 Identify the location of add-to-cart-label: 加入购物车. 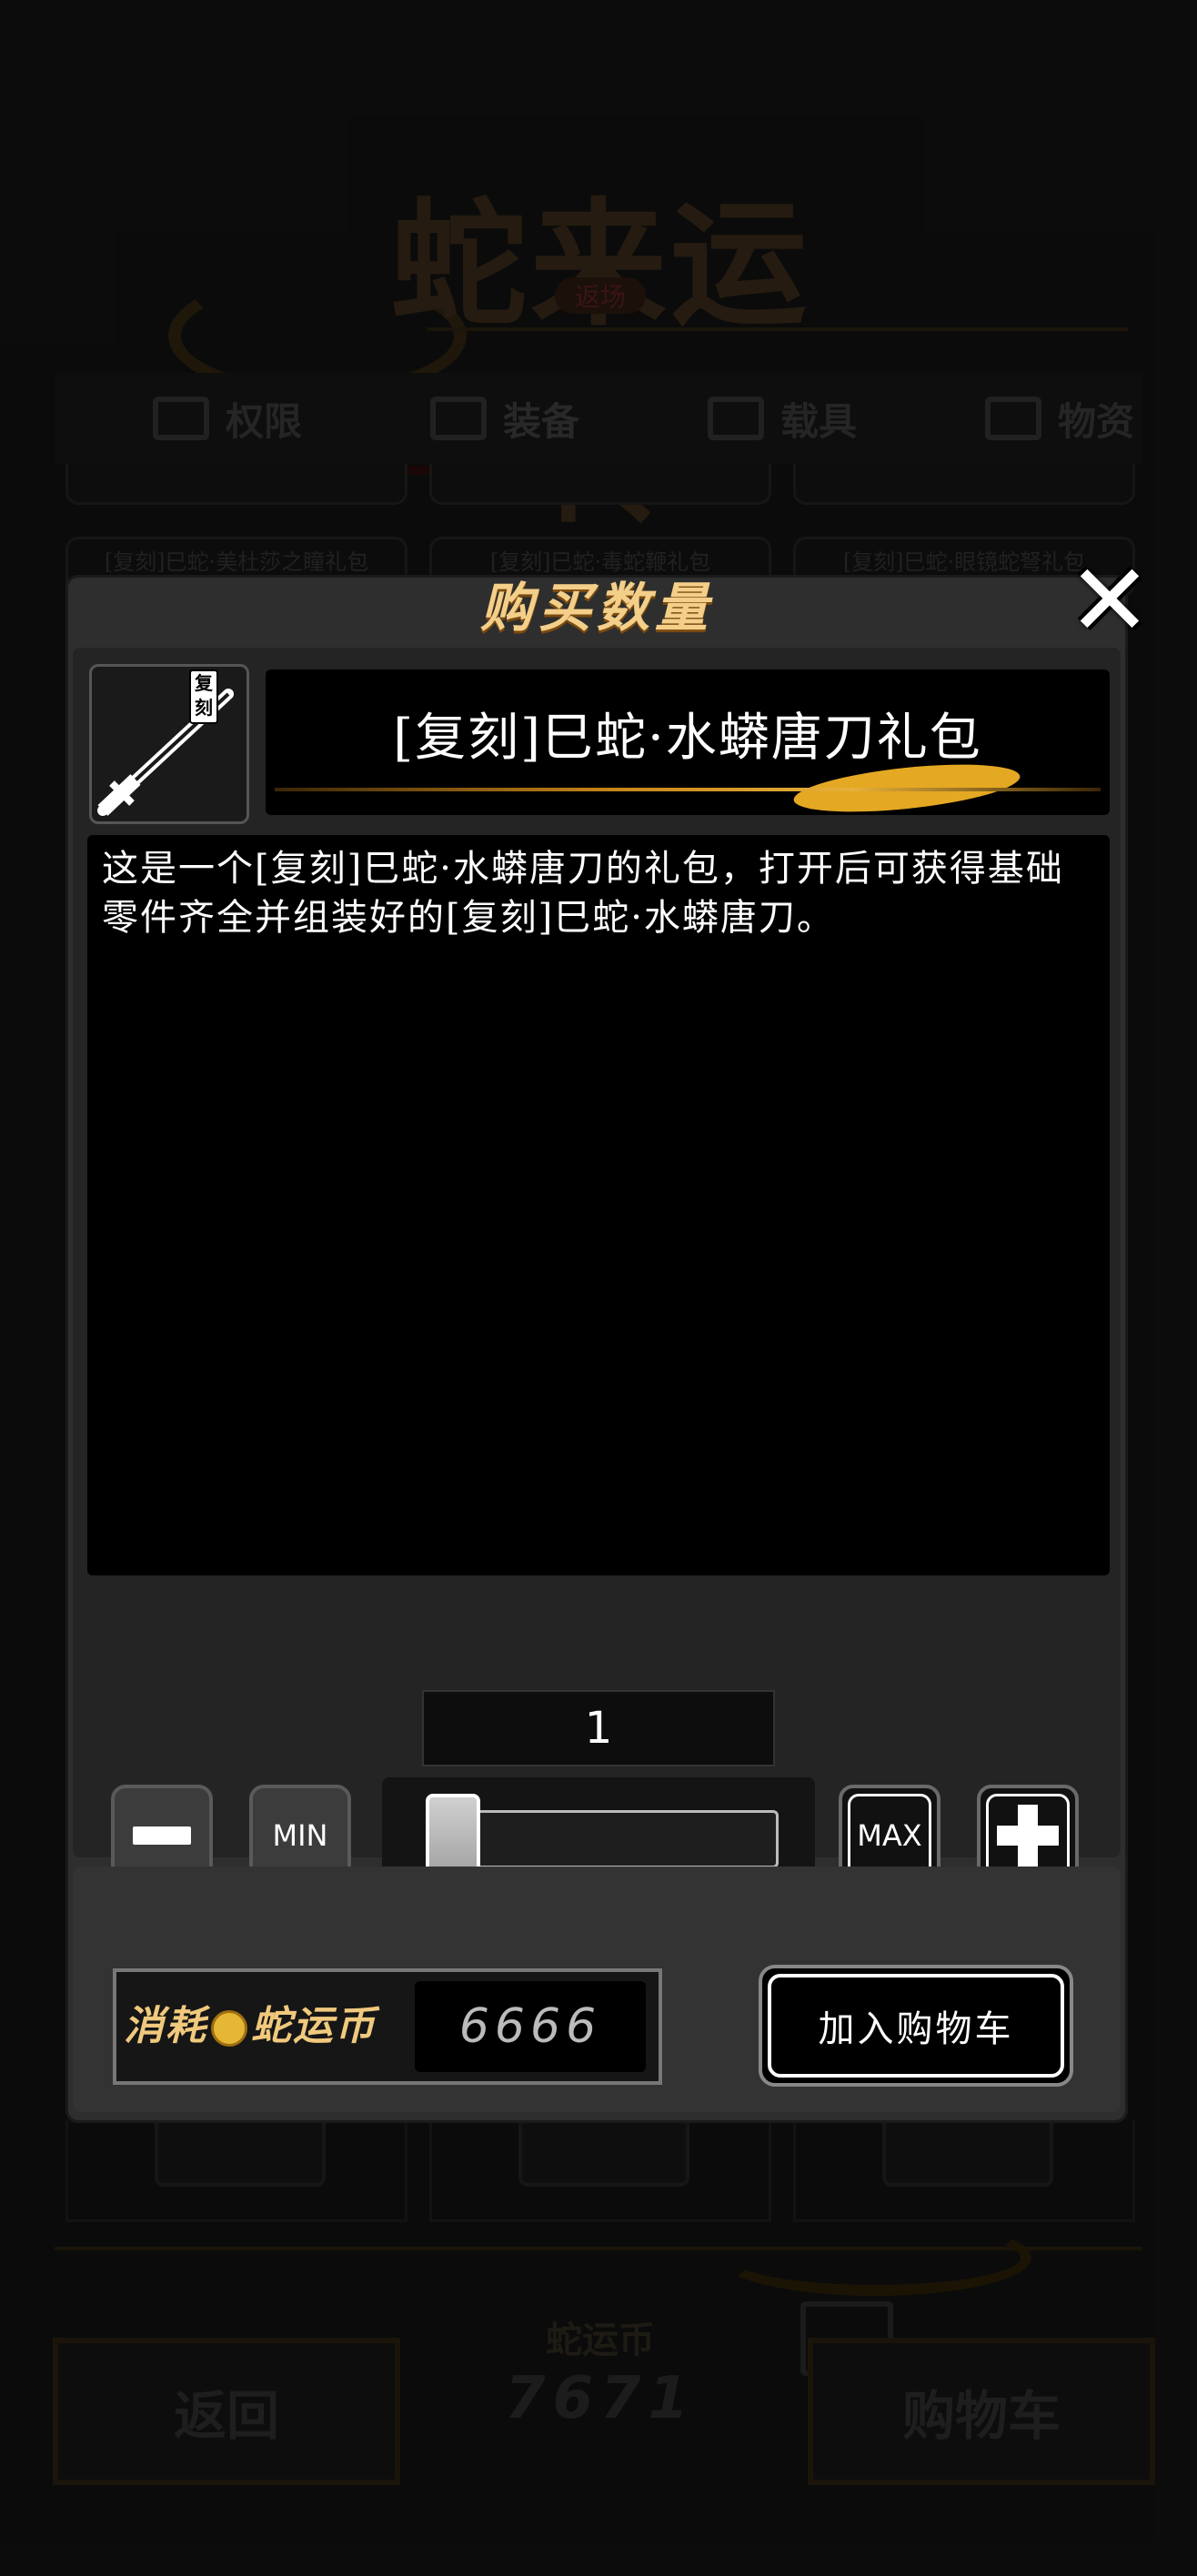
(916, 2026).